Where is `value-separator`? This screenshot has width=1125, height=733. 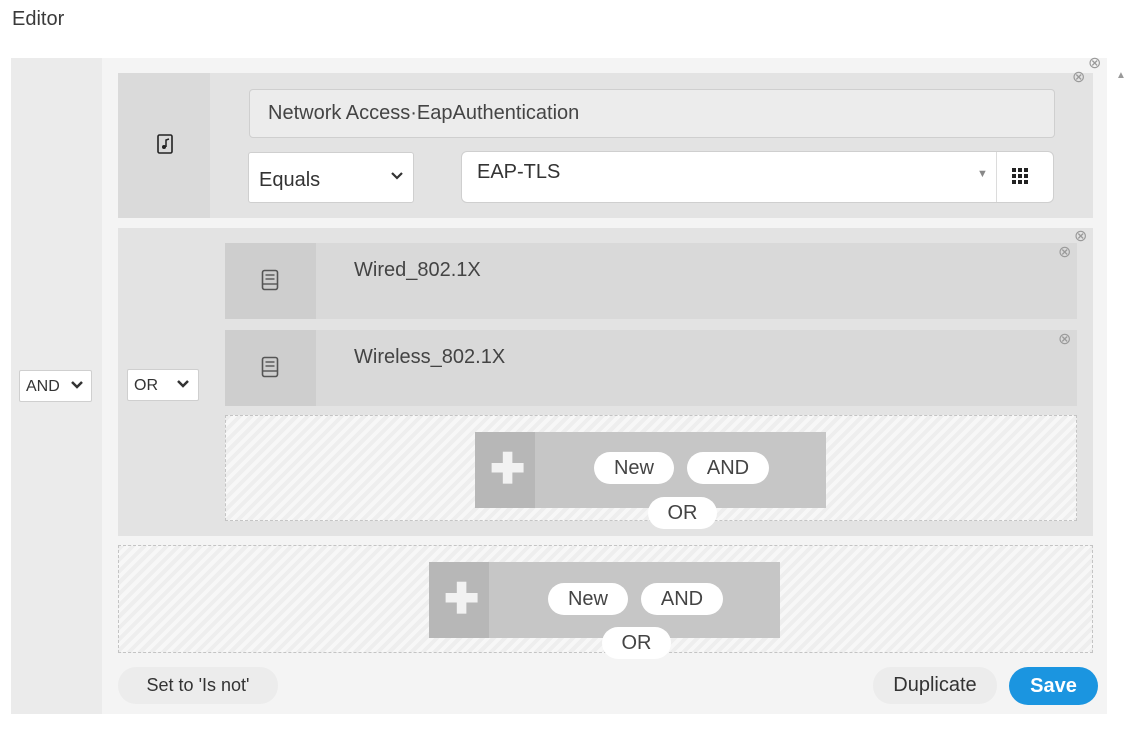 value-separator is located at coordinates (996, 177).